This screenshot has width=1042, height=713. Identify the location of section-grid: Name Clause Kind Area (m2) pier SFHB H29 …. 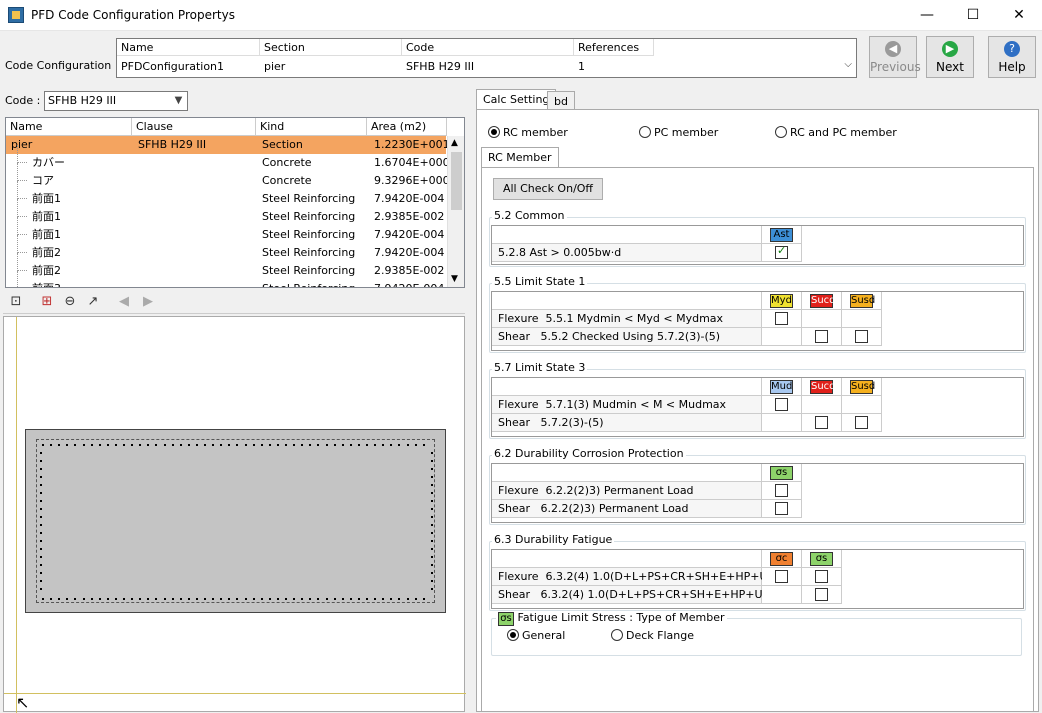
(235, 202).